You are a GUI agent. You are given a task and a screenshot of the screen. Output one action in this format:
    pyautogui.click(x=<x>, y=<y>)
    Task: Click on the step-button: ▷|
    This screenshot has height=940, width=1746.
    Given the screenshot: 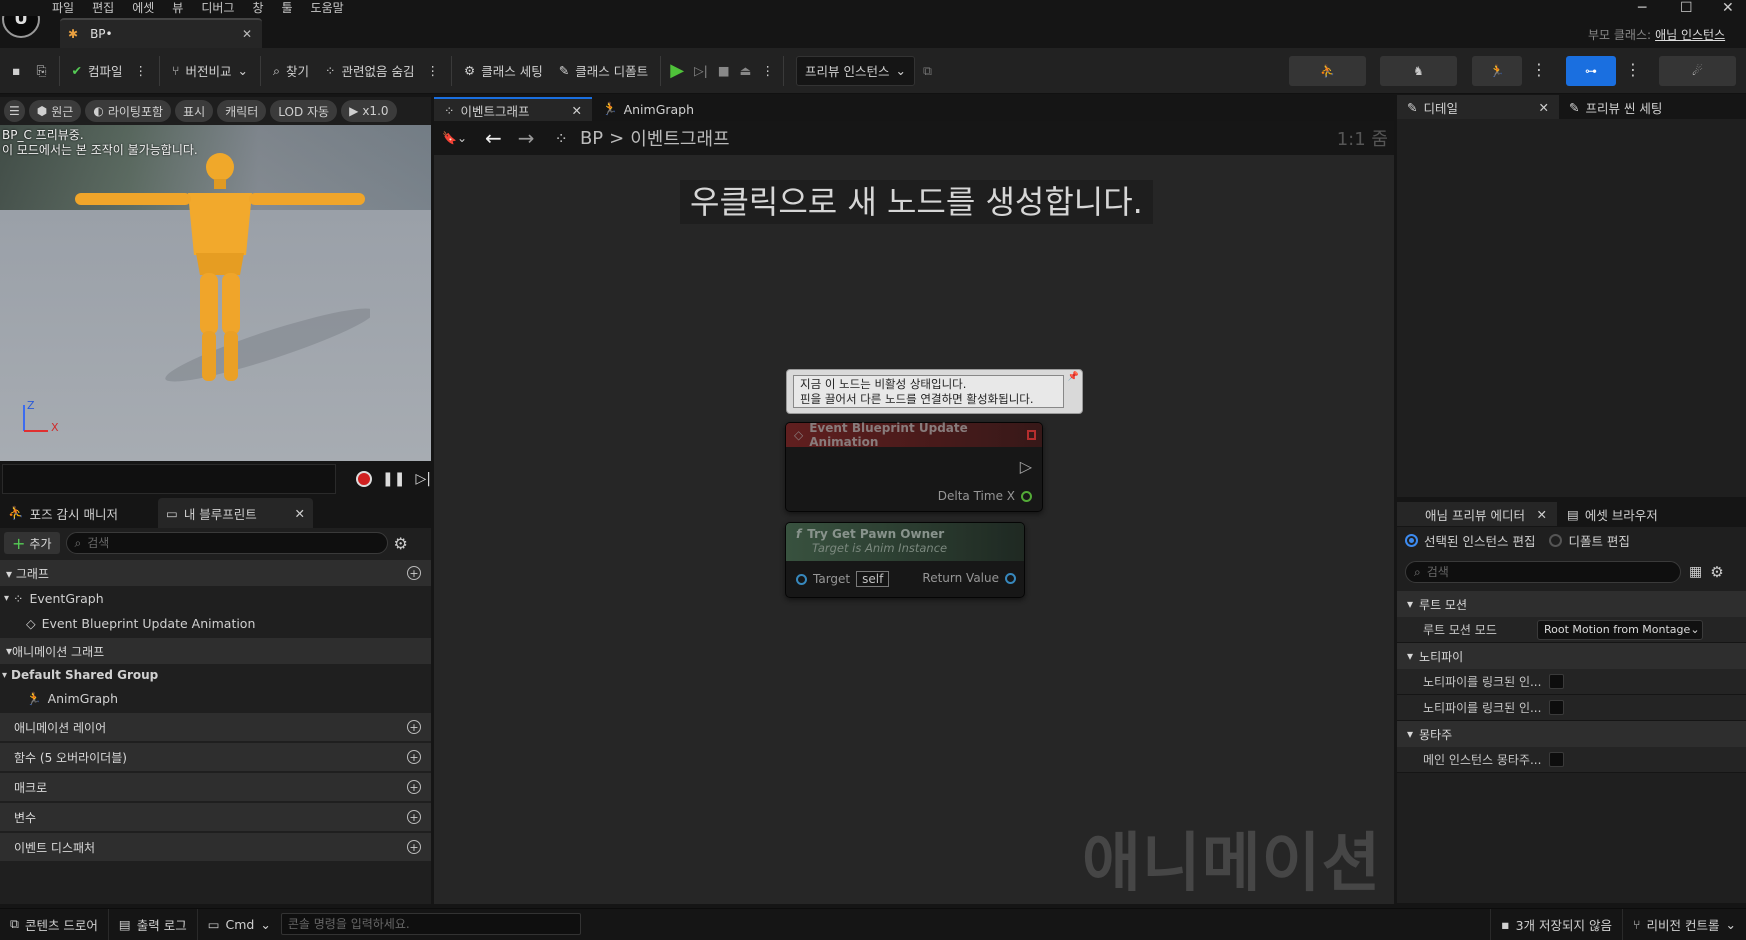 What is the action you would take?
    pyautogui.click(x=701, y=71)
    